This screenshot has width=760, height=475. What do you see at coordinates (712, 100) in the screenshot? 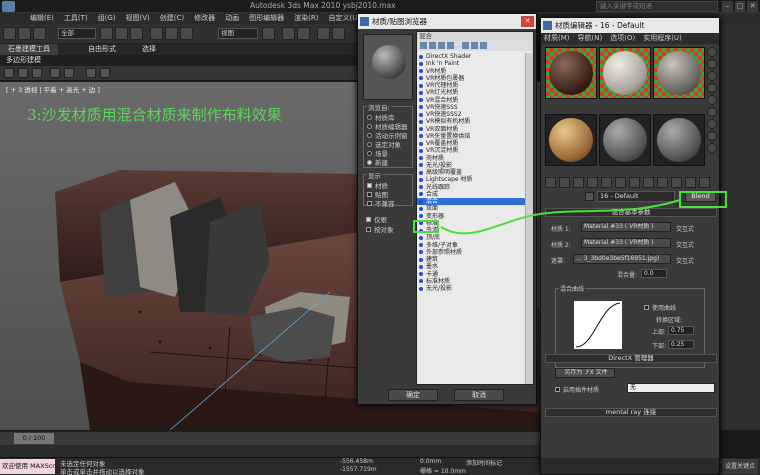
I see `video-color-check-icon` at bounding box center [712, 100].